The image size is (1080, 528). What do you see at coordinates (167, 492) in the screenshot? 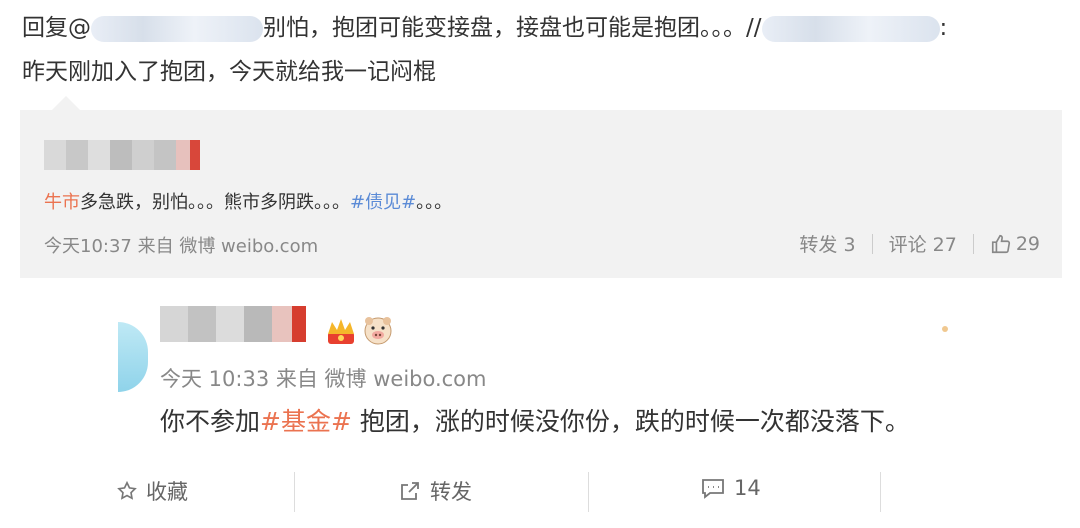
I see `favorite-label: 收藏` at bounding box center [167, 492].